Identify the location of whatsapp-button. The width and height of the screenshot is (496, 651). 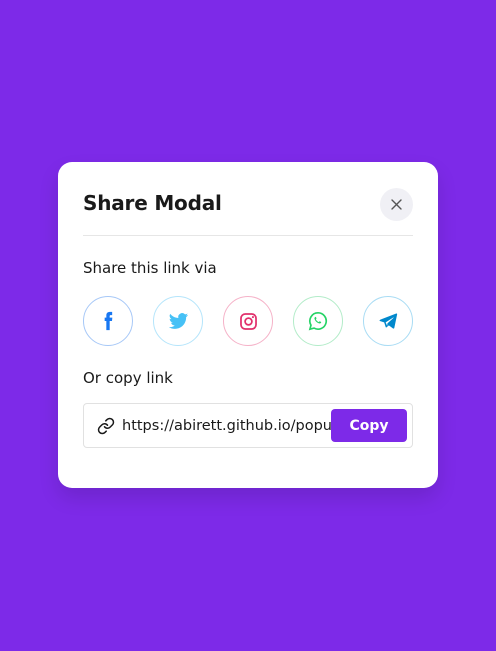
(318, 321).